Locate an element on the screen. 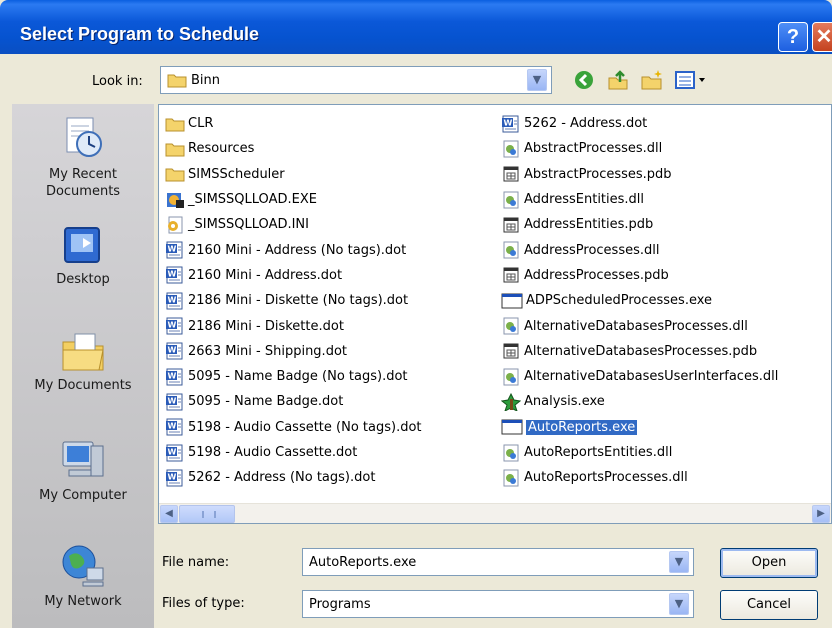 The height and width of the screenshot is (628, 832). file-item: AlternativeDatabasesProcesses.dll is located at coordinates (639, 325).